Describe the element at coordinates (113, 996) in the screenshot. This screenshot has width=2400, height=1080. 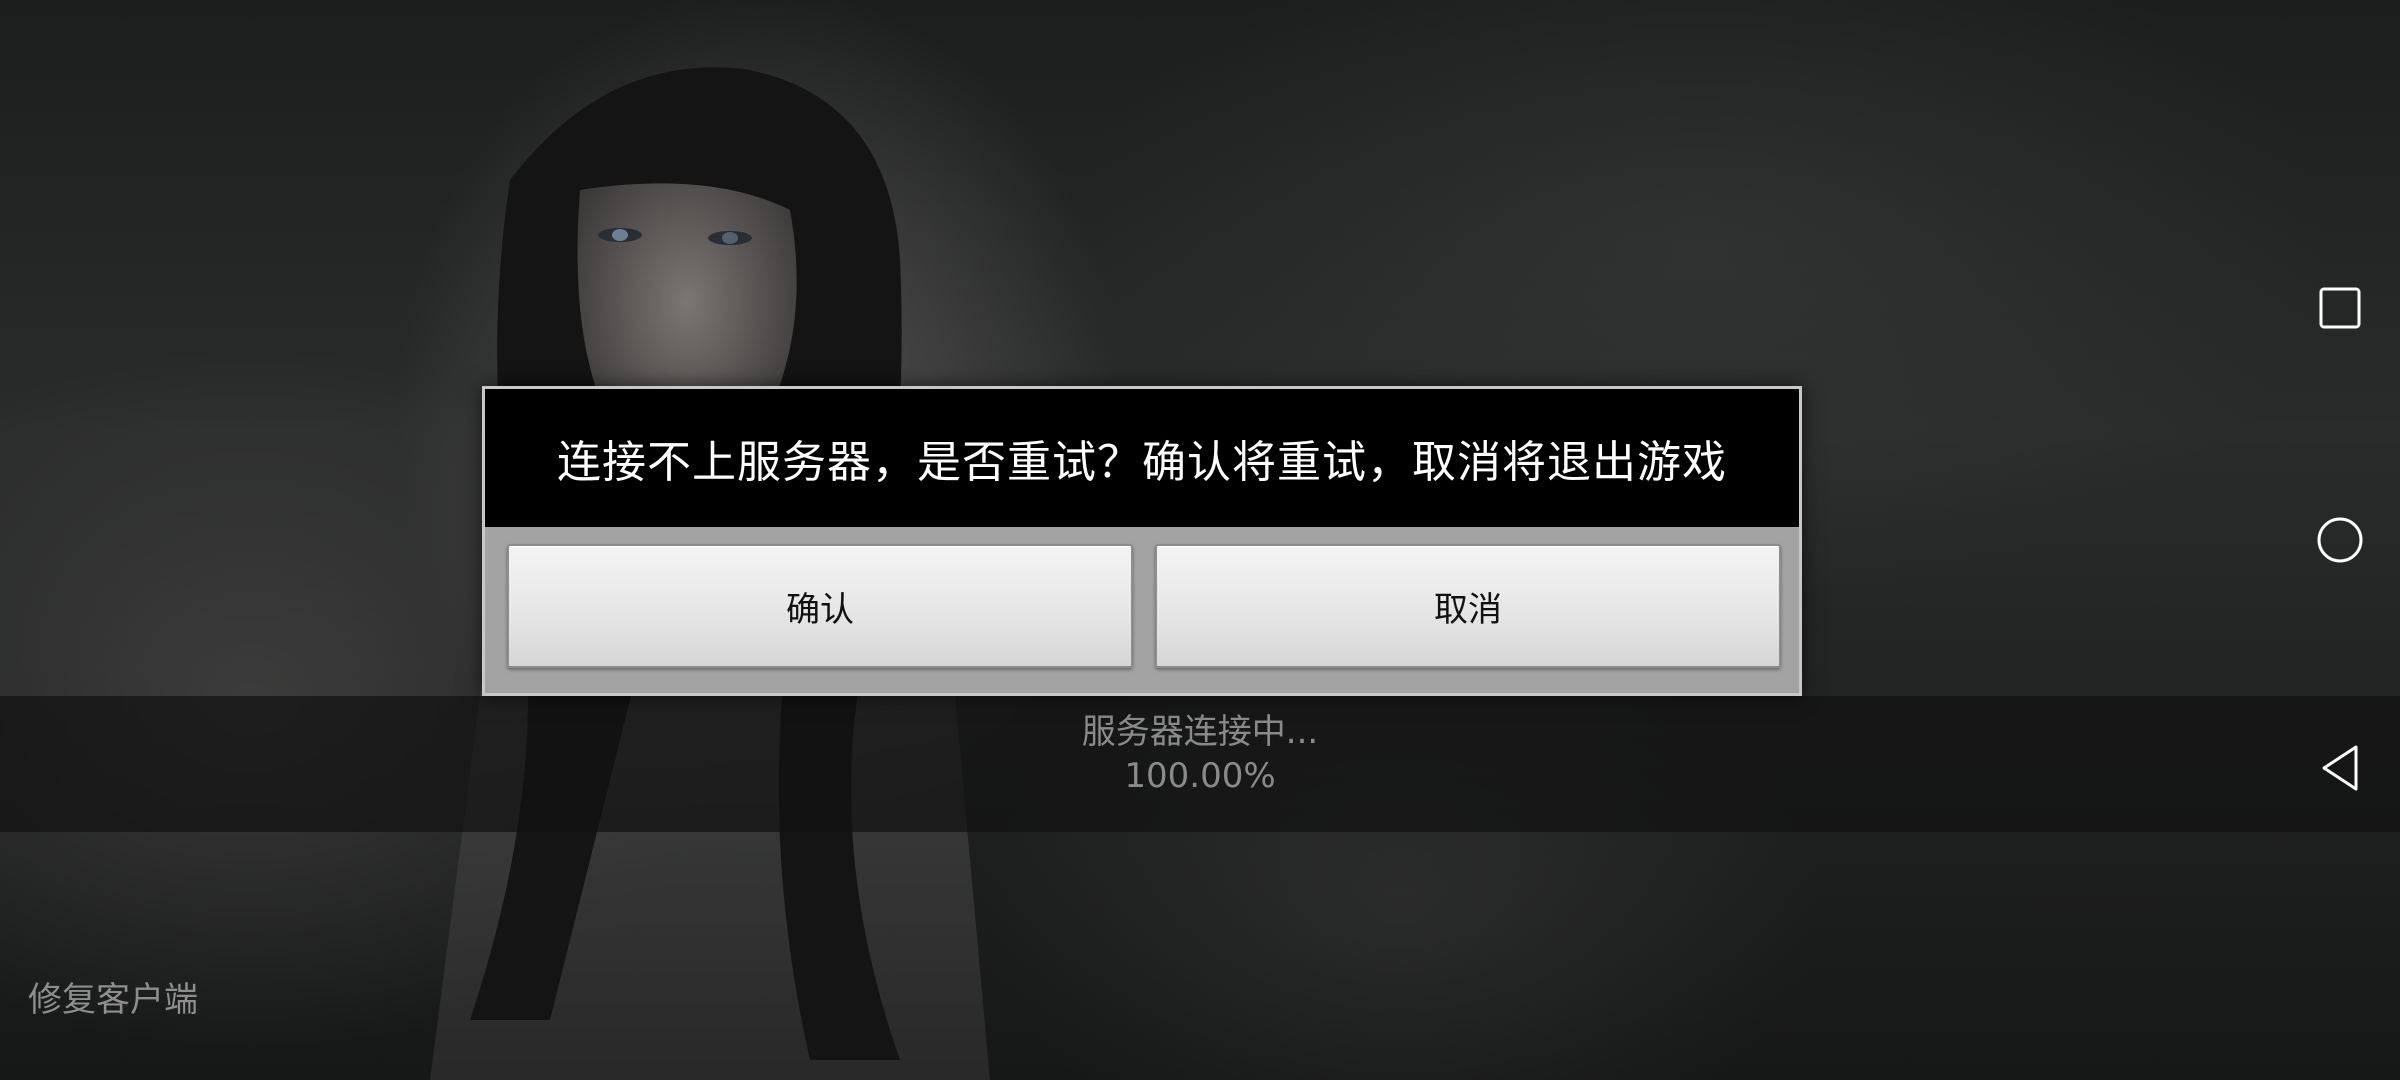
I see `repair-client-link: 修复客户端` at that location.